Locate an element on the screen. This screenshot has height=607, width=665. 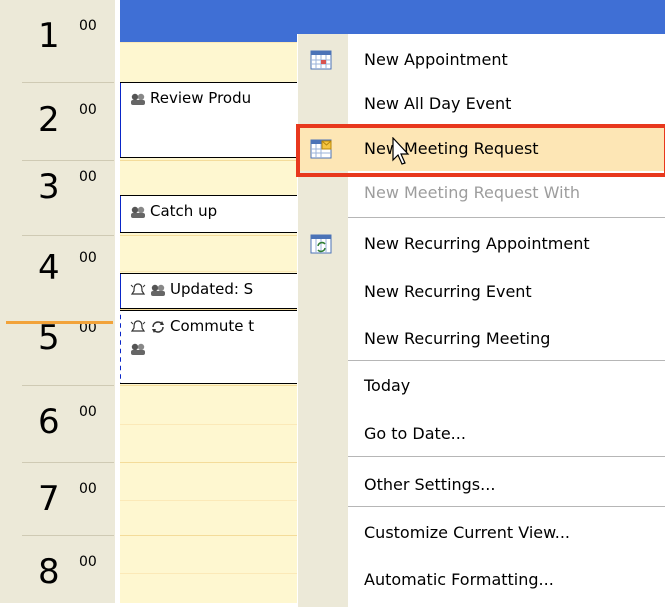
current-hour-label: 5 00 is located at coordinates (57, 331).